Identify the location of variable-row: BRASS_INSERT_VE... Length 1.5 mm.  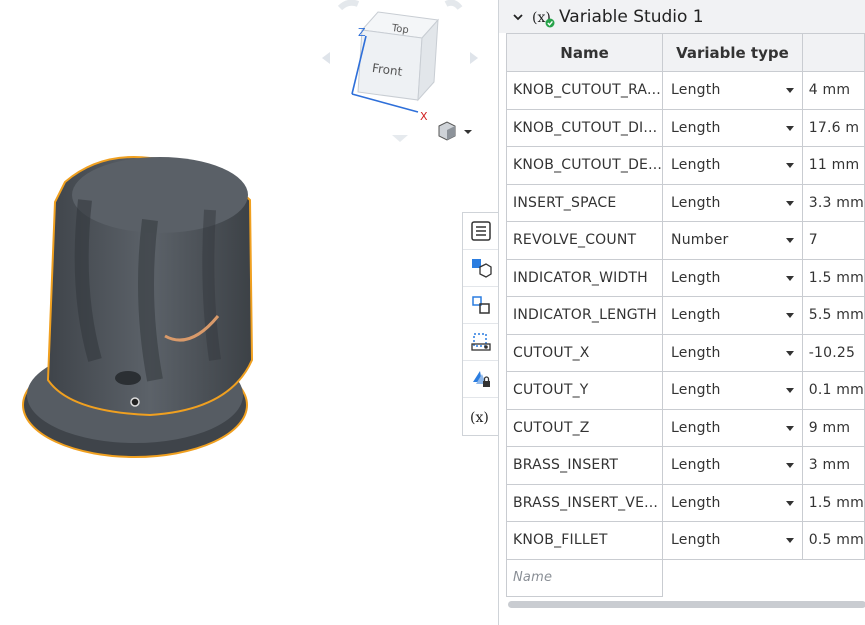
(685, 502).